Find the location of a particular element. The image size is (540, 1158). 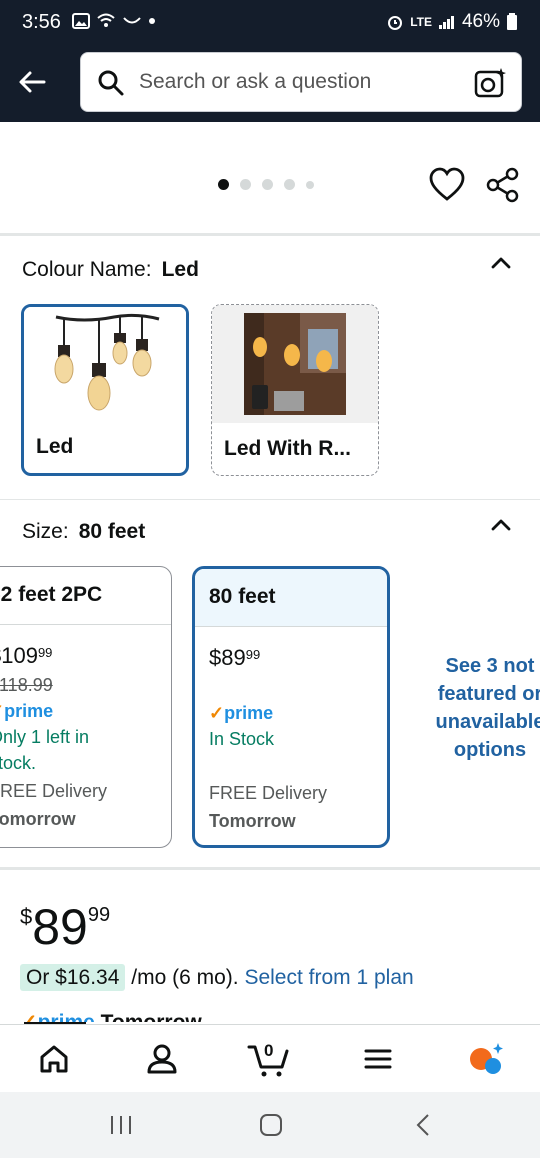

stock-status-cont: stock. is located at coordinates (18, 763).